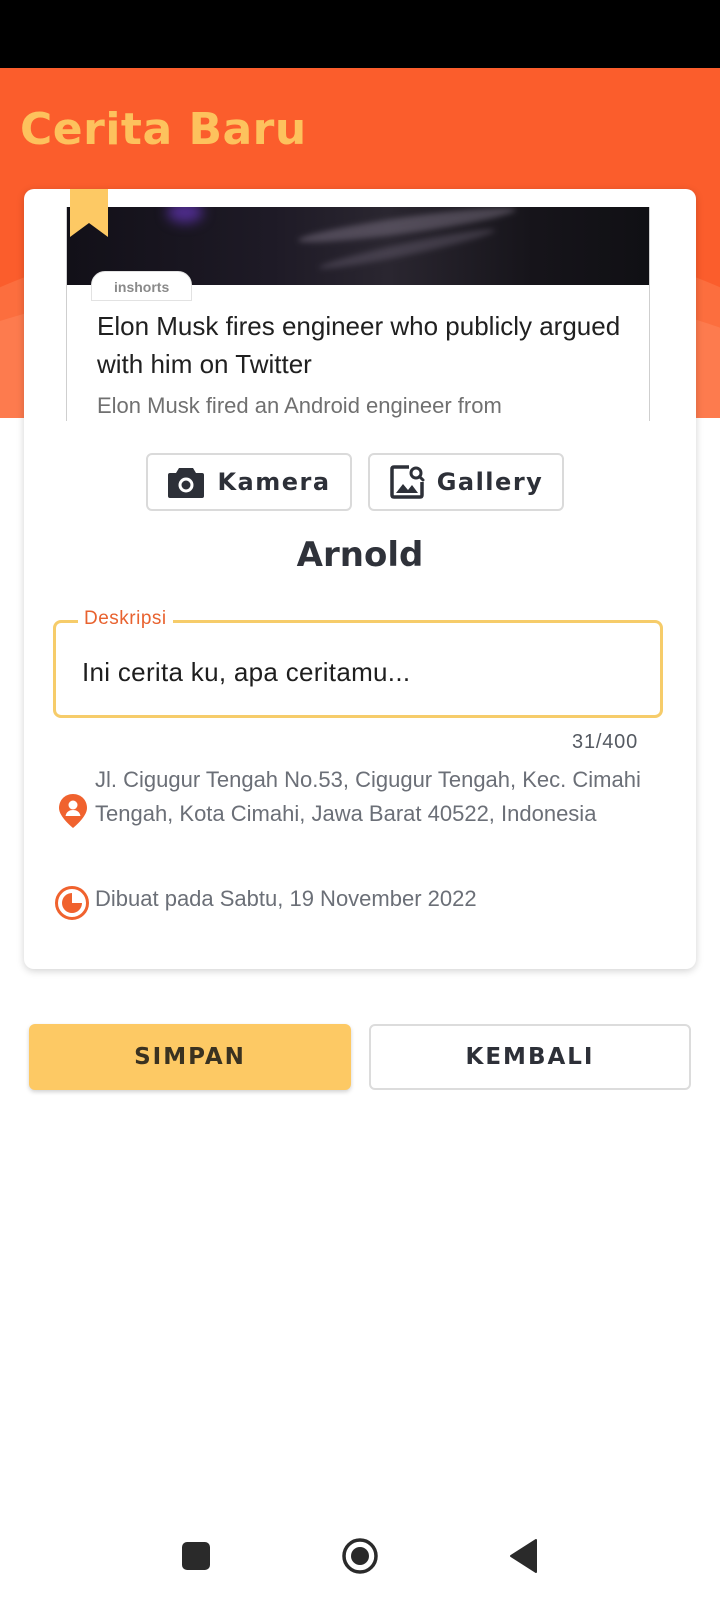 Image resolution: width=720 pixels, height=1600 pixels. What do you see at coordinates (605, 742) in the screenshot?
I see `character-counter: 31/400` at bounding box center [605, 742].